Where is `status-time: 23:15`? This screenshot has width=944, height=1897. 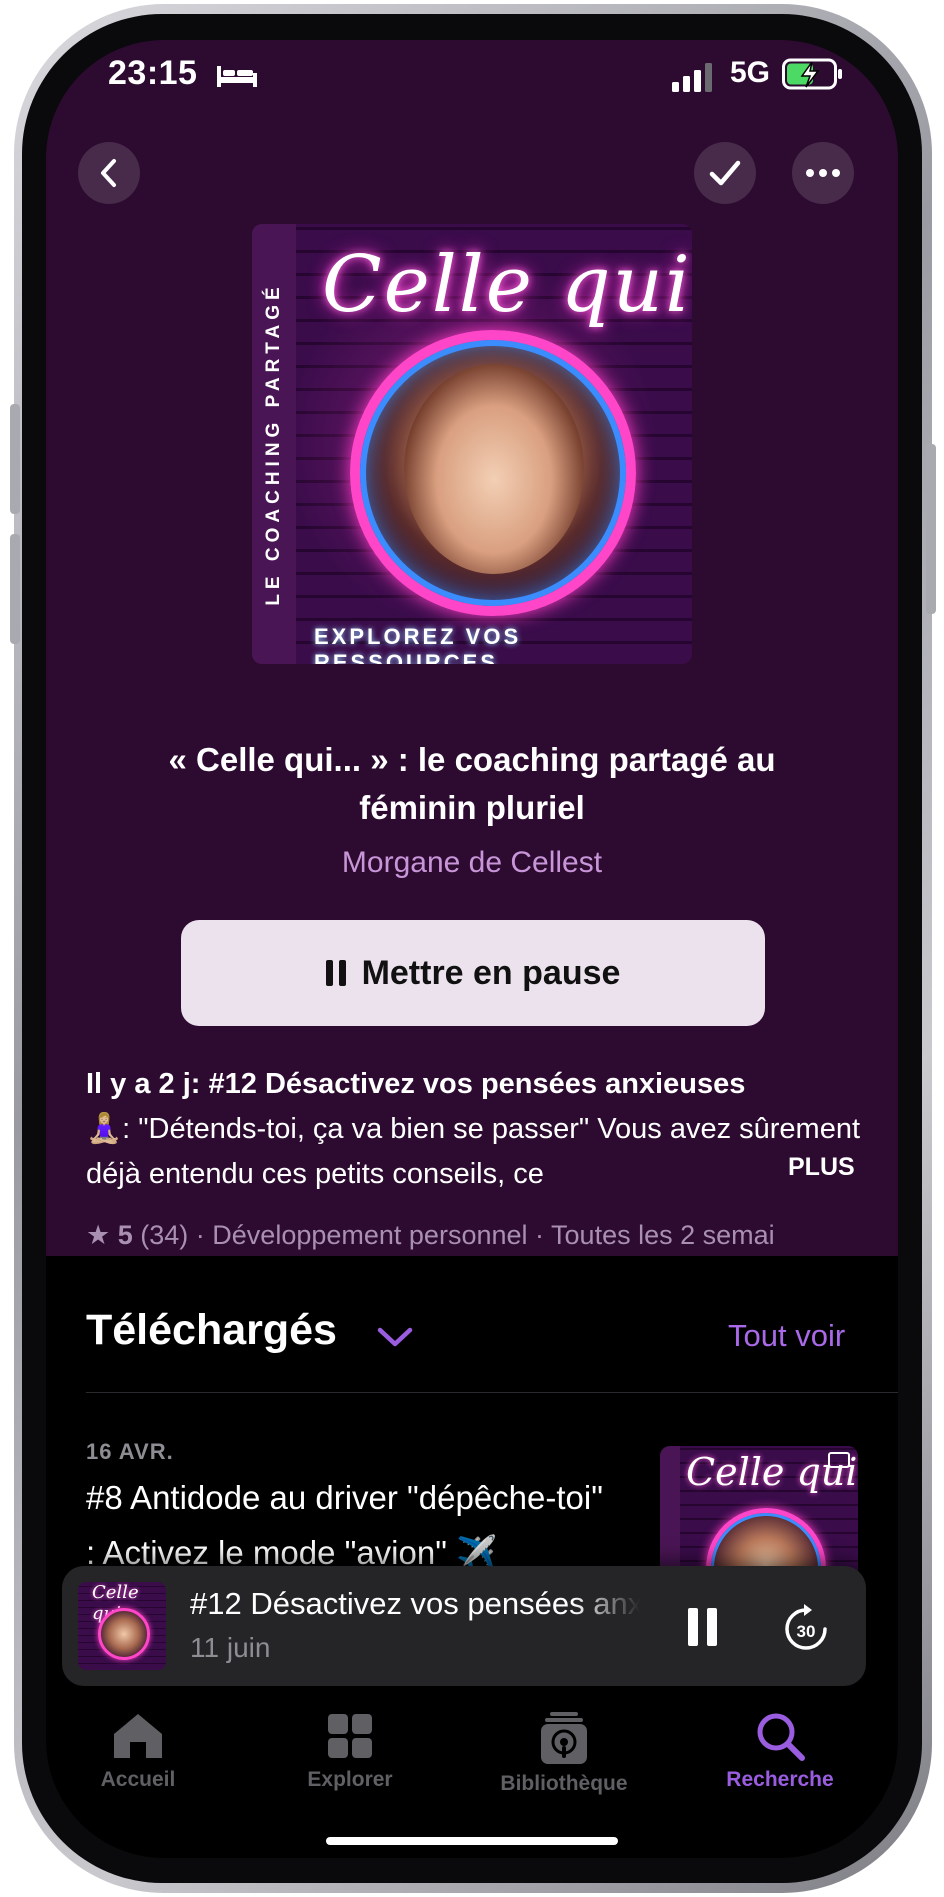
status-time: 23:15 is located at coordinates (153, 73).